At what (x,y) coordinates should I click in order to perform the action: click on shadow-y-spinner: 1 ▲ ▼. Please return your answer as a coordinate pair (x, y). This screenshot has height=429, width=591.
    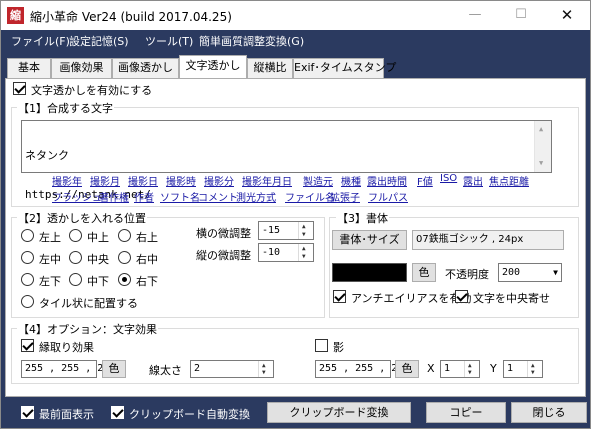
    Looking at the image, I should click on (523, 369).